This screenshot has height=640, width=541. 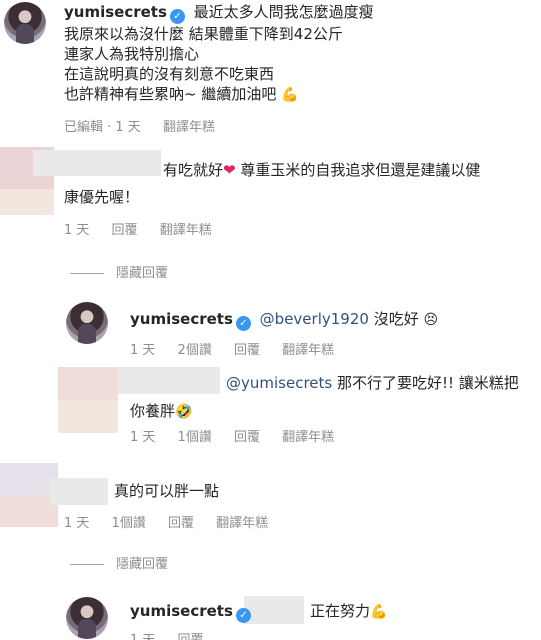 I want to click on comment-text: 真的可以胖一點, so click(x=167, y=491).